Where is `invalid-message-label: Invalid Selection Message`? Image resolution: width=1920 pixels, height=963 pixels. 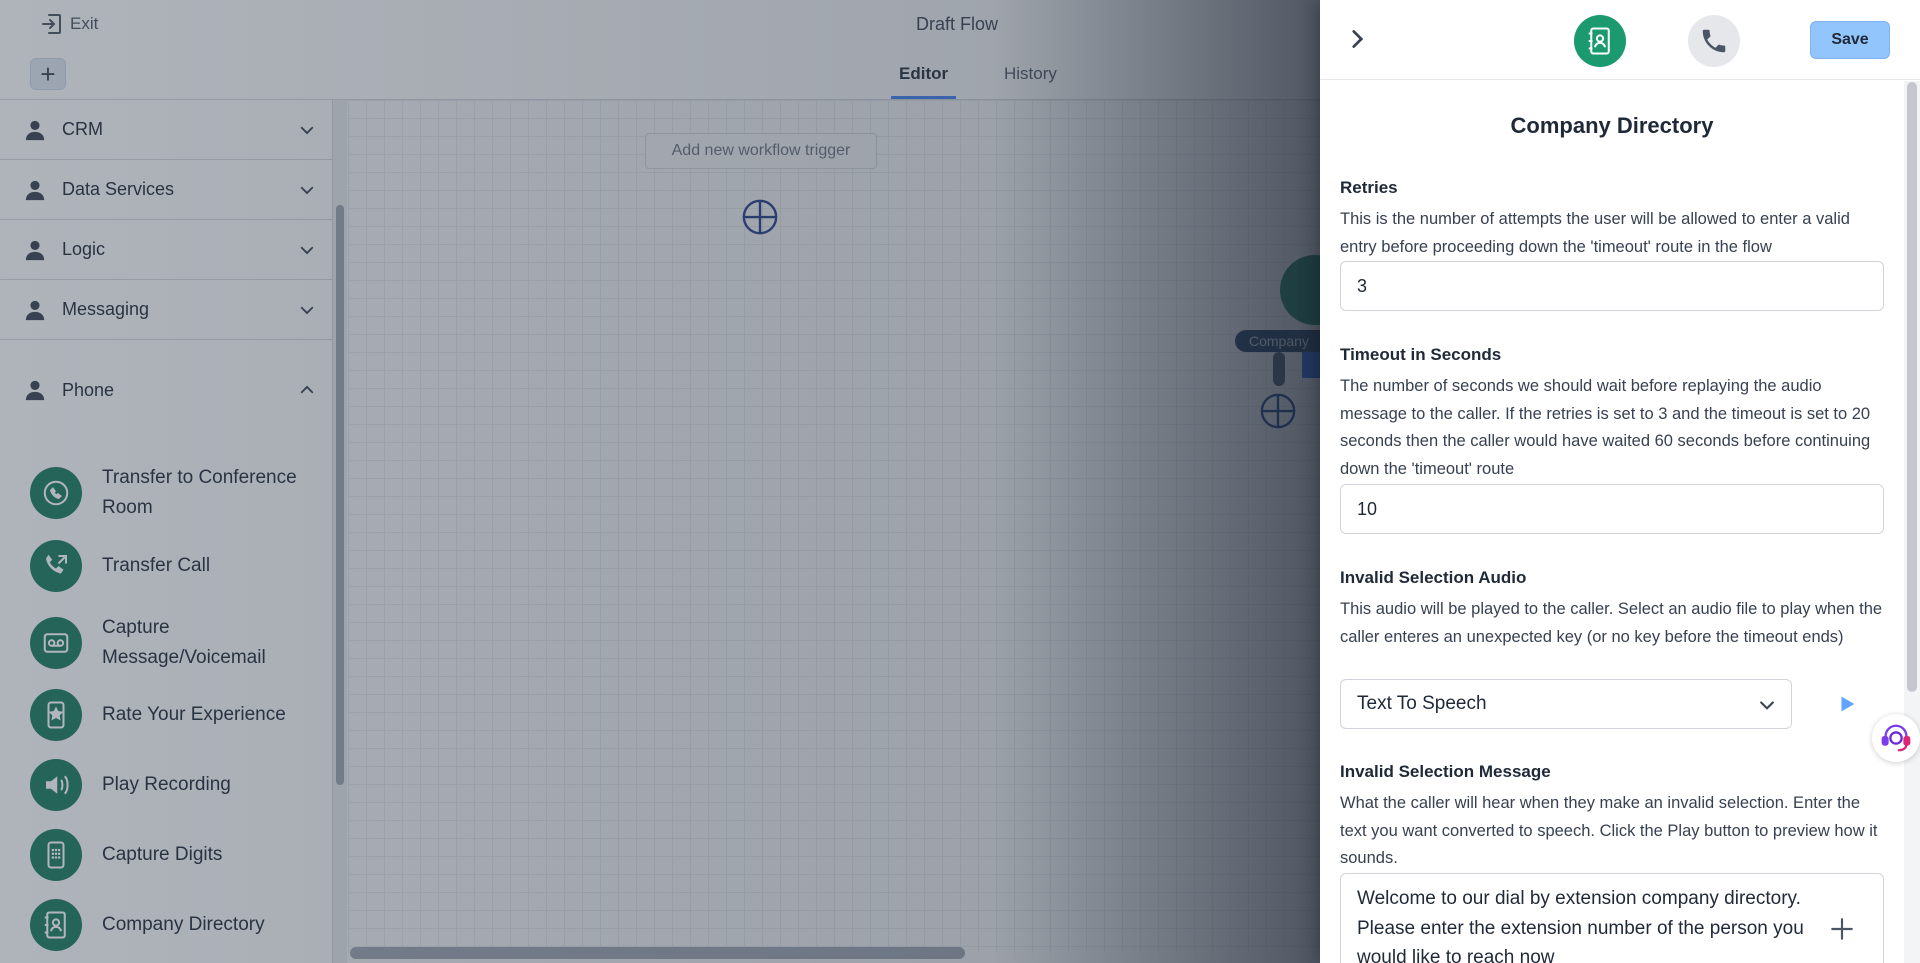 invalid-message-label: Invalid Selection Message is located at coordinates (1445, 771).